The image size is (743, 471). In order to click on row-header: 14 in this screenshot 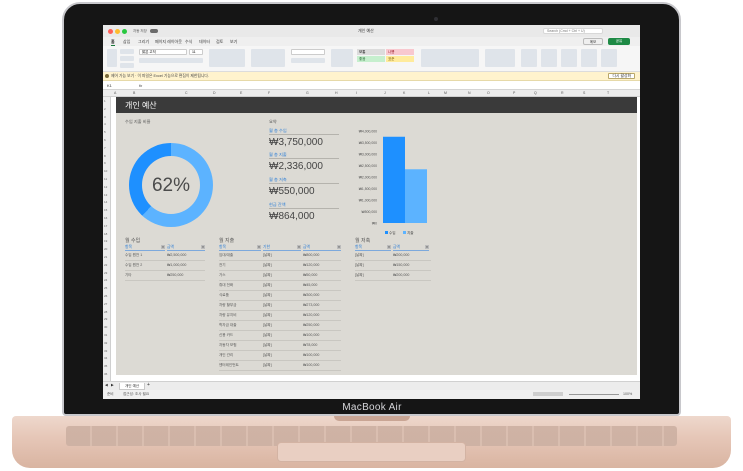, I will do `click(105, 202)`.